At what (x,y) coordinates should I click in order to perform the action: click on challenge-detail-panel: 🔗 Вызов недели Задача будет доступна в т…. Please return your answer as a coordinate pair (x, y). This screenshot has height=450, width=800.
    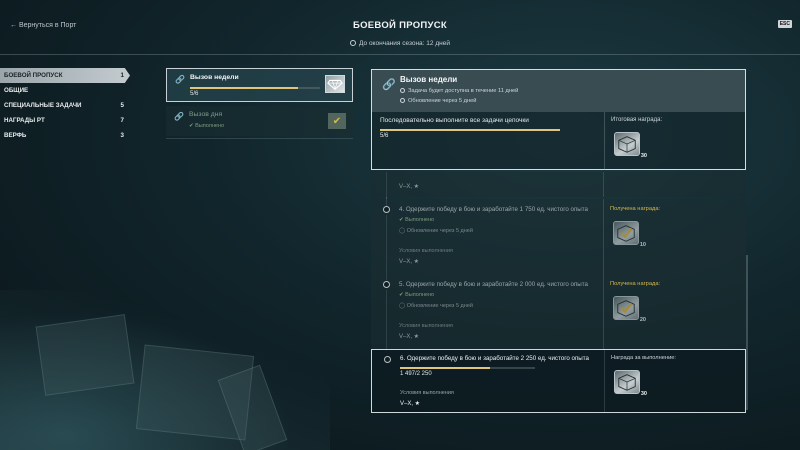
    Looking at the image, I should click on (558, 119).